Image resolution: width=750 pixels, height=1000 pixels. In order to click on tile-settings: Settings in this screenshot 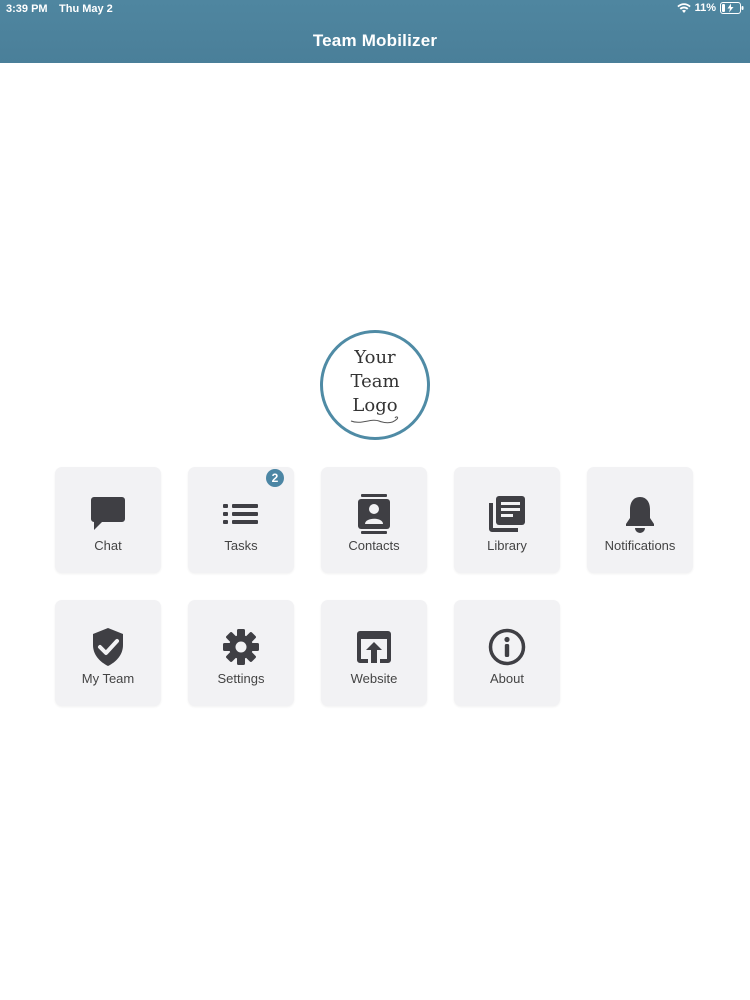, I will do `click(241, 653)`.